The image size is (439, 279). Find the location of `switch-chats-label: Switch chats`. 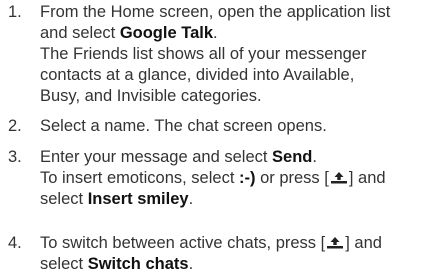

switch-chats-label: Switch chats is located at coordinates (138, 264).